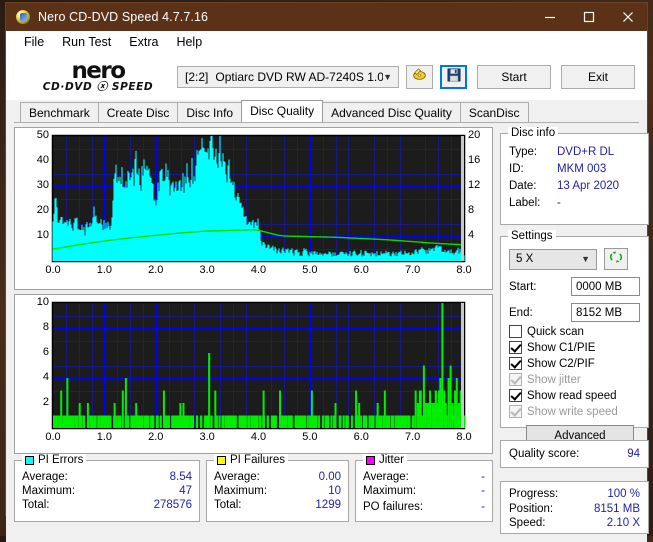 Image resolution: width=653 pixels, height=542 pixels. What do you see at coordinates (34, 42) in the screenshot?
I see `menu-file: File` at bounding box center [34, 42].